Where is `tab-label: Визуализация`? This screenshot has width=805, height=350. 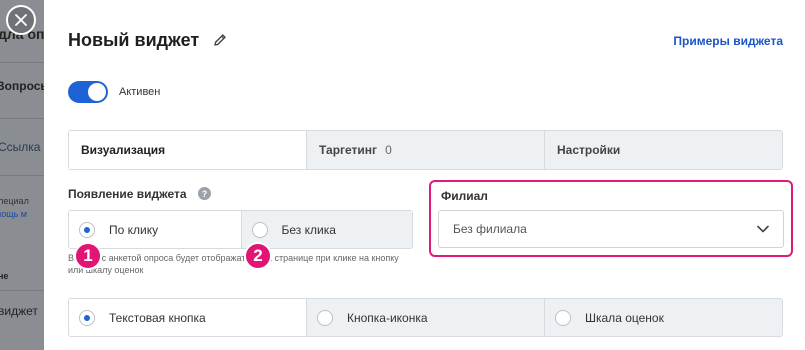 tab-label: Визуализация is located at coordinates (123, 150).